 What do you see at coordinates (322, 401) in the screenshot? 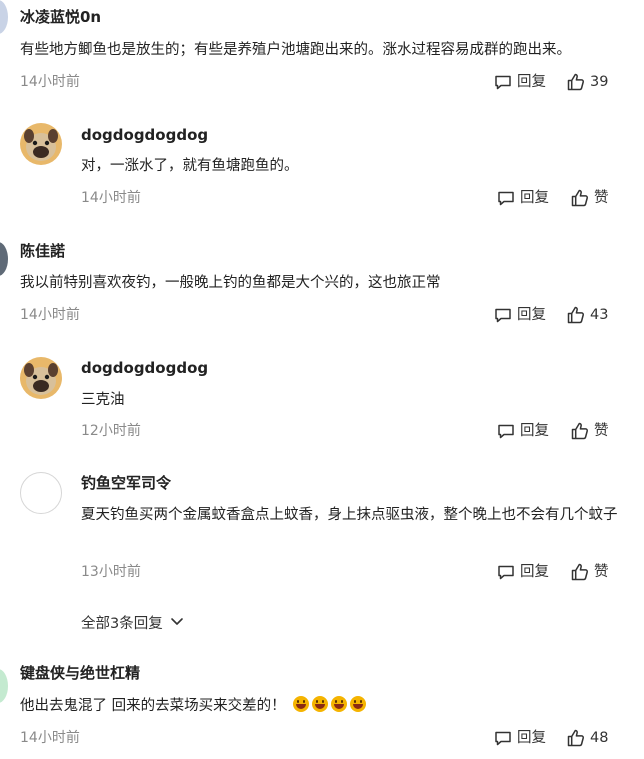
I see `comment-reply: dogdogdogdog 三克油 12小时前 回复 赞` at bounding box center [322, 401].